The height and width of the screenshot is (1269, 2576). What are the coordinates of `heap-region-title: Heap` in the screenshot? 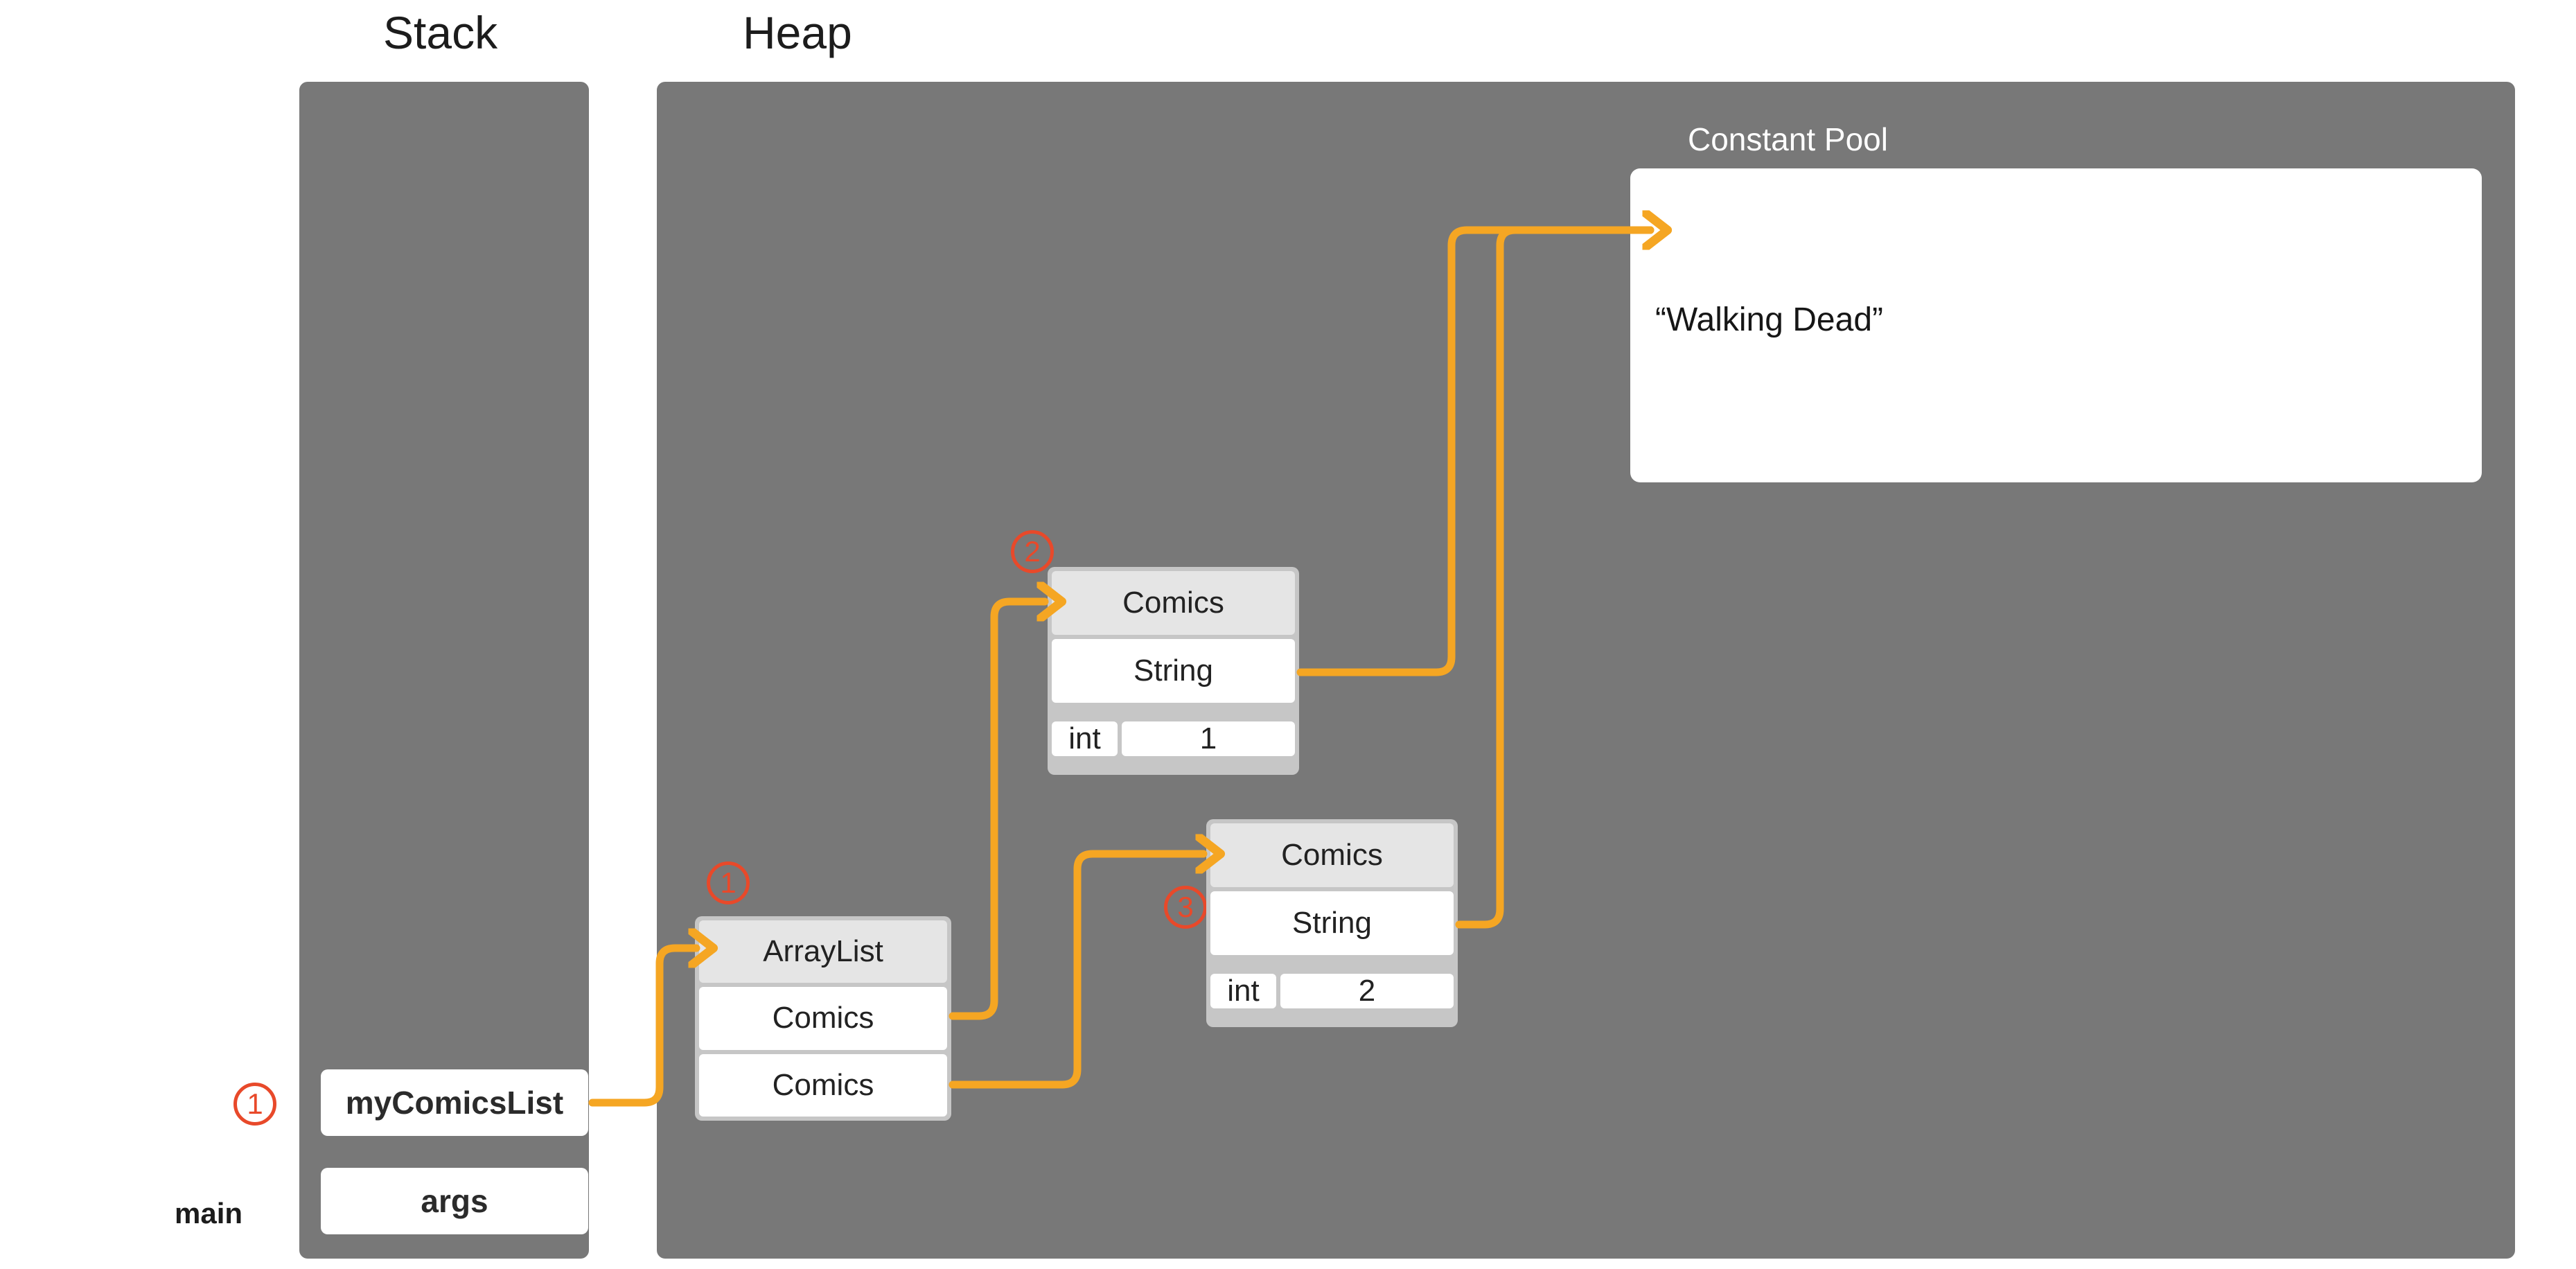 It's located at (798, 32).